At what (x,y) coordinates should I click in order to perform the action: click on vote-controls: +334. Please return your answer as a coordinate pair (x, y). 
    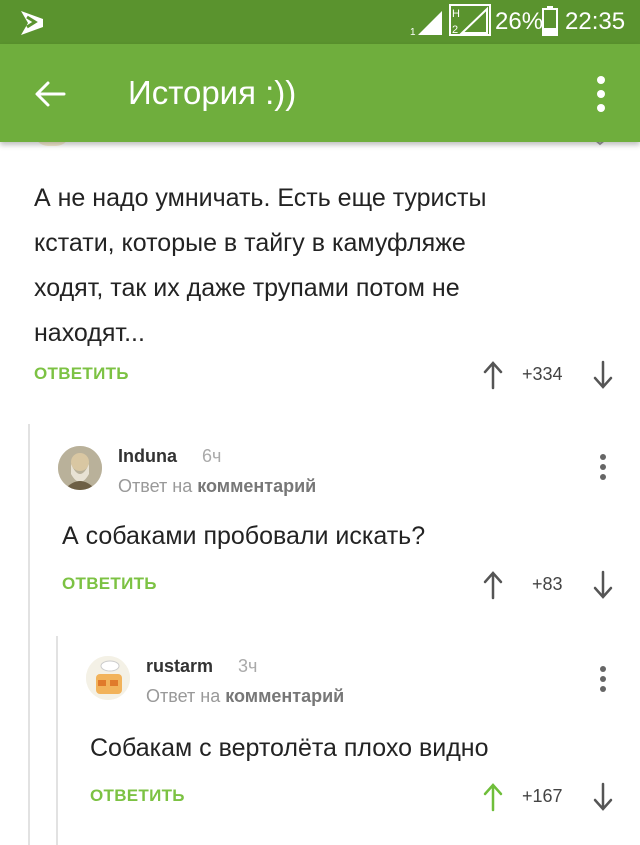
    Looking at the image, I should click on (548, 375).